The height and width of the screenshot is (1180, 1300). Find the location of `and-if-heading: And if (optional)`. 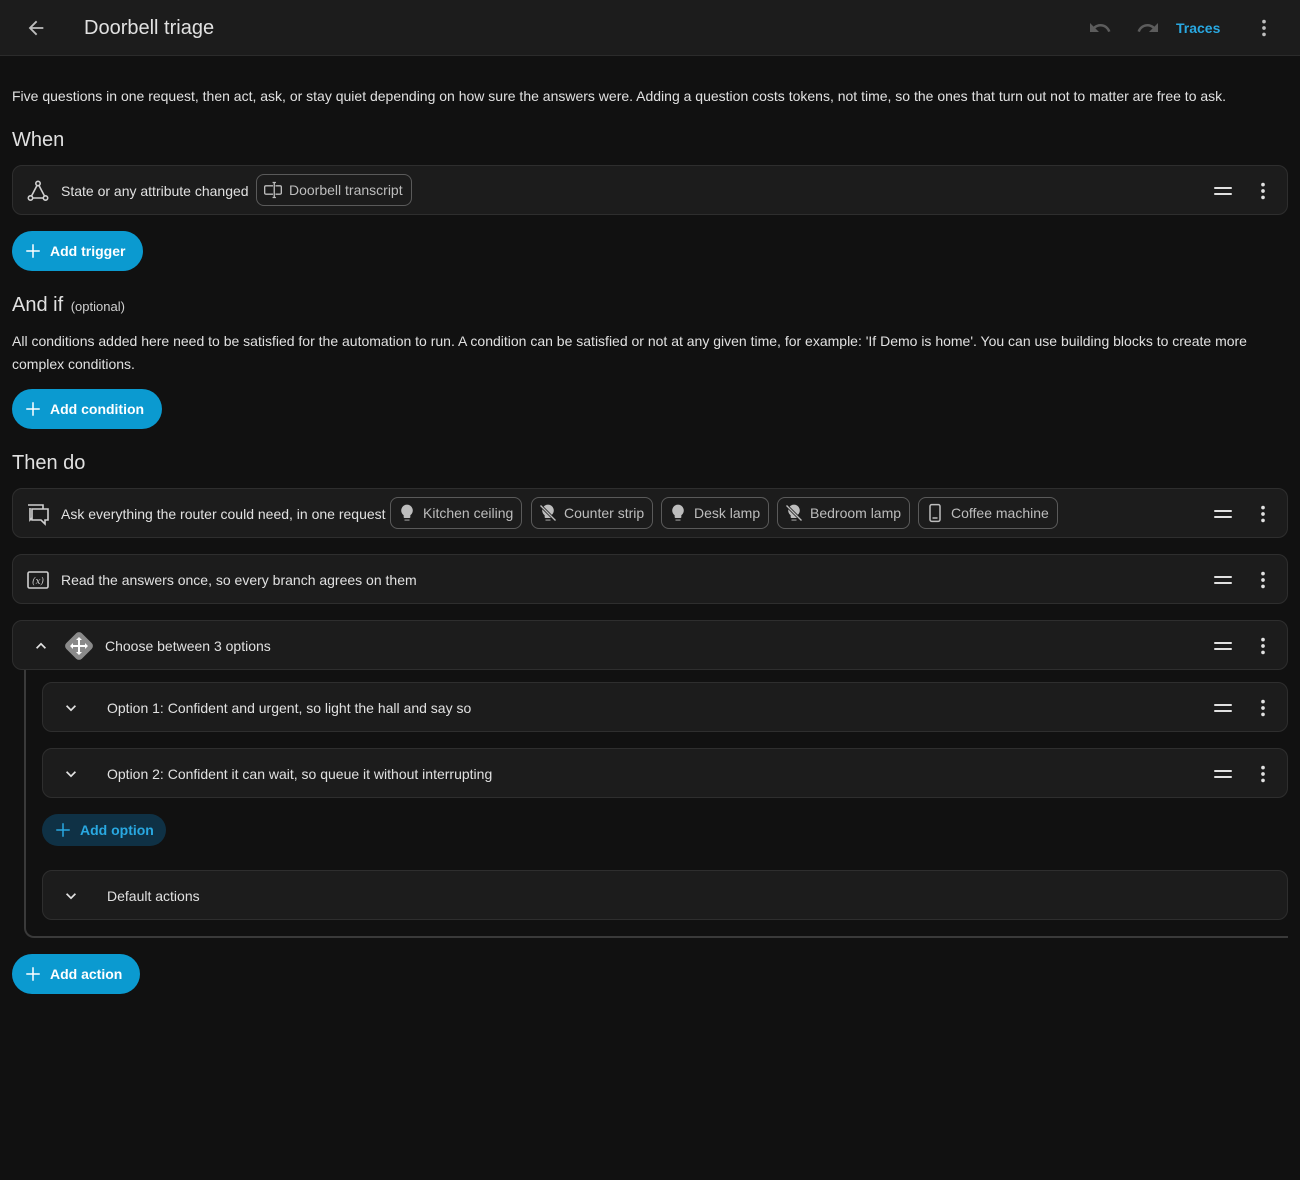

and-if-heading: And if (optional) is located at coordinates (68, 306).